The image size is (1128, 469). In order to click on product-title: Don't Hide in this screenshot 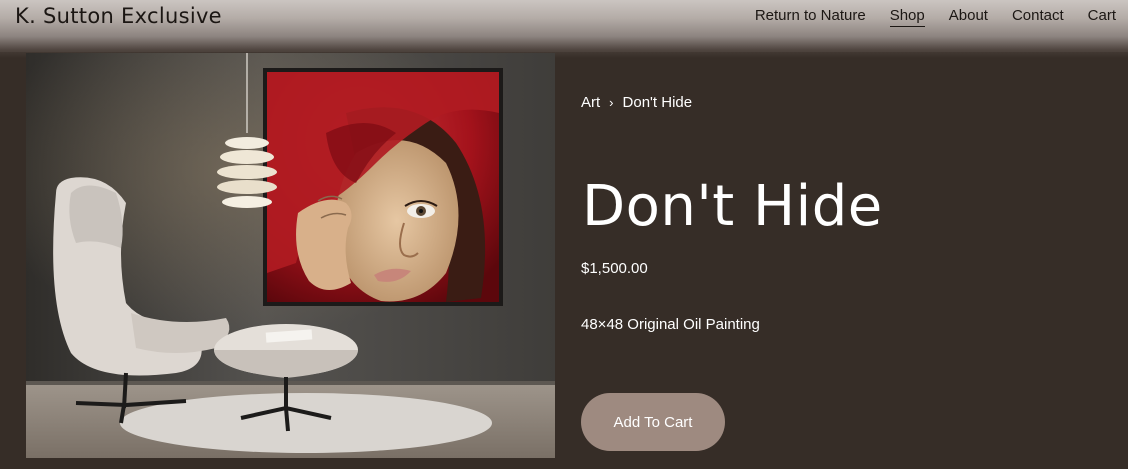, I will do `click(732, 206)`.